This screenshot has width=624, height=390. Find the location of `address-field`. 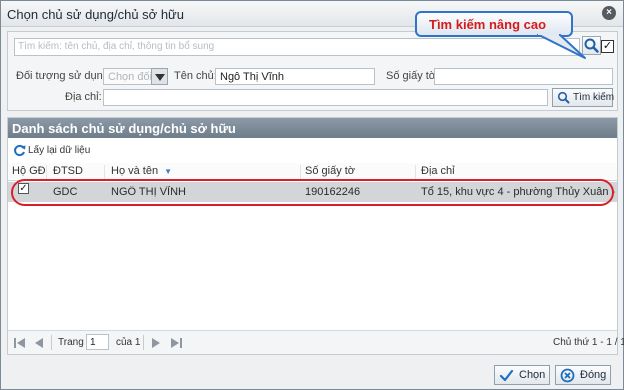

address-field is located at coordinates (325, 97).